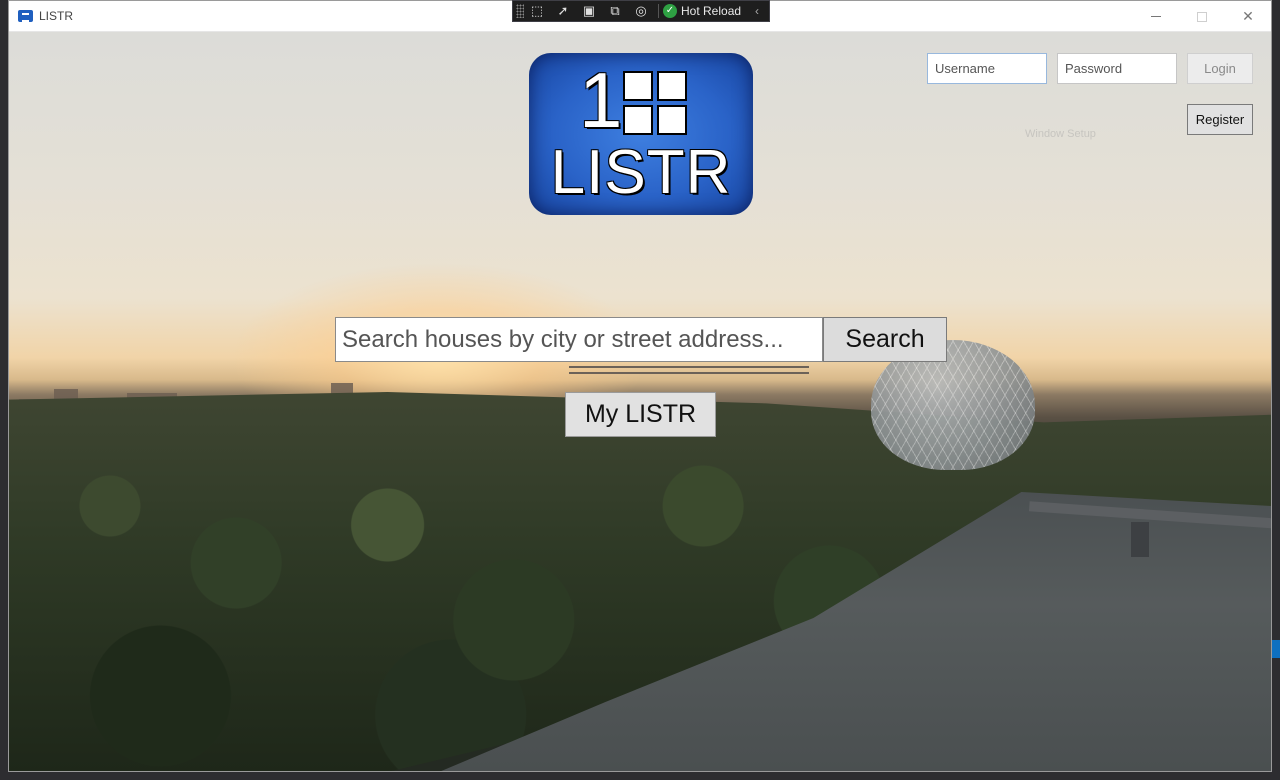 The width and height of the screenshot is (1280, 780). Describe the element at coordinates (640, 776) in the screenshot. I see `ide-background-bottom` at that location.